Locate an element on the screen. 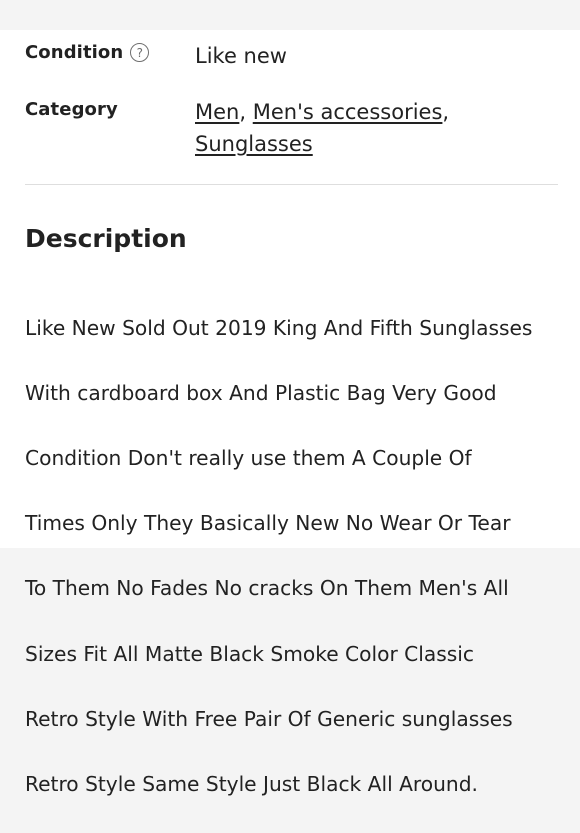 This screenshot has width=580, height=833. category-links: Men, Men's accessories, Sunglasses is located at coordinates (322, 128).